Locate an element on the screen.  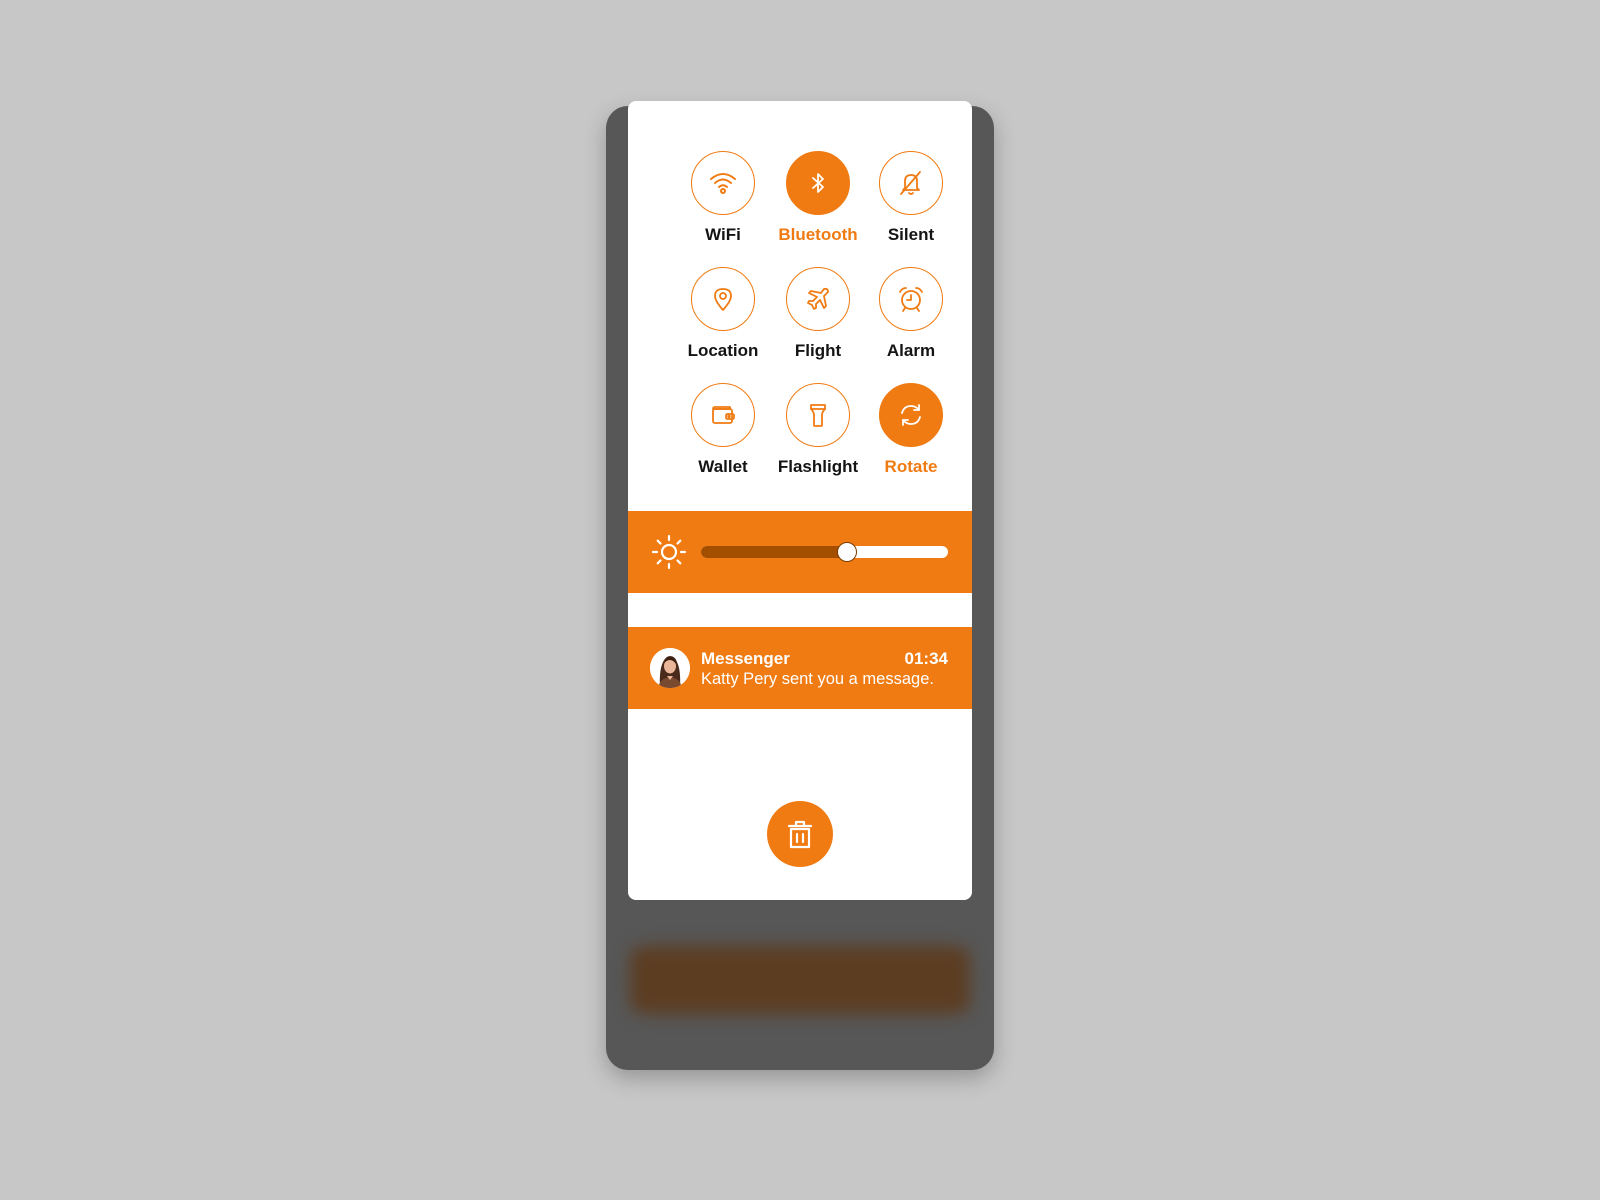
sun-icon is located at coordinates (669, 552).